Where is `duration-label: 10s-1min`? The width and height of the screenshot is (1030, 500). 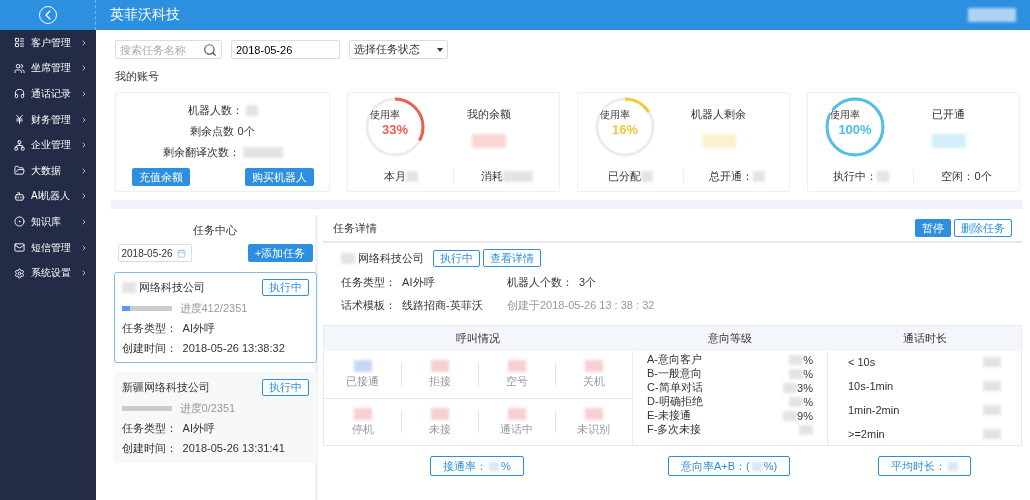 duration-label: 10s-1min is located at coordinates (871, 386).